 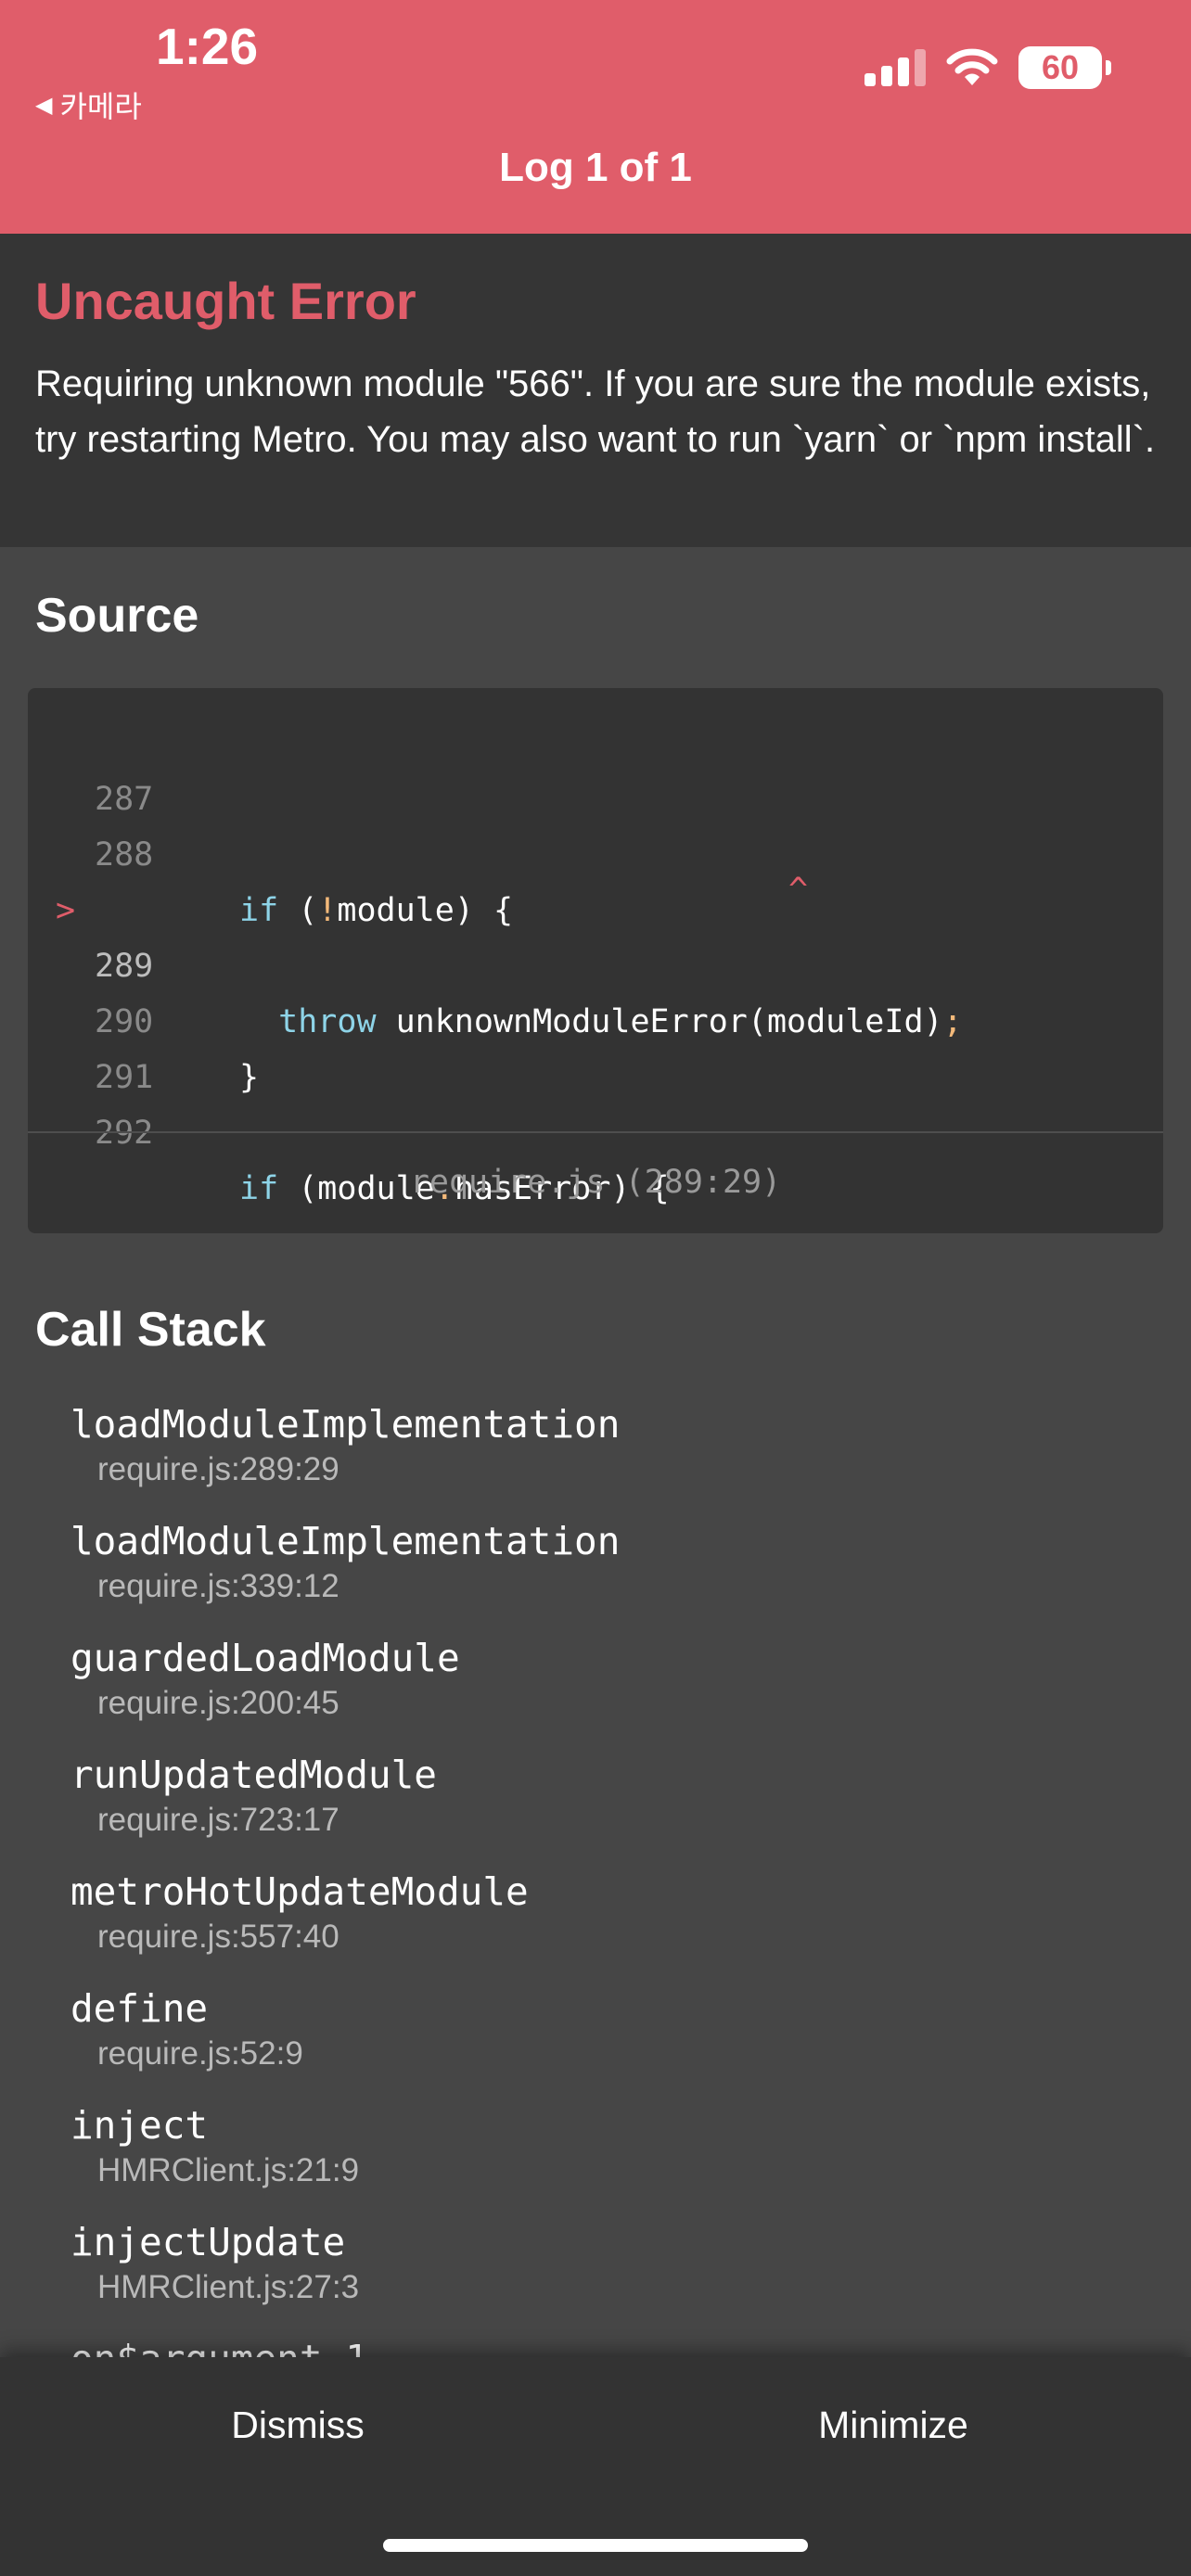 What do you see at coordinates (595, 2545) in the screenshot?
I see `home-indicator` at bounding box center [595, 2545].